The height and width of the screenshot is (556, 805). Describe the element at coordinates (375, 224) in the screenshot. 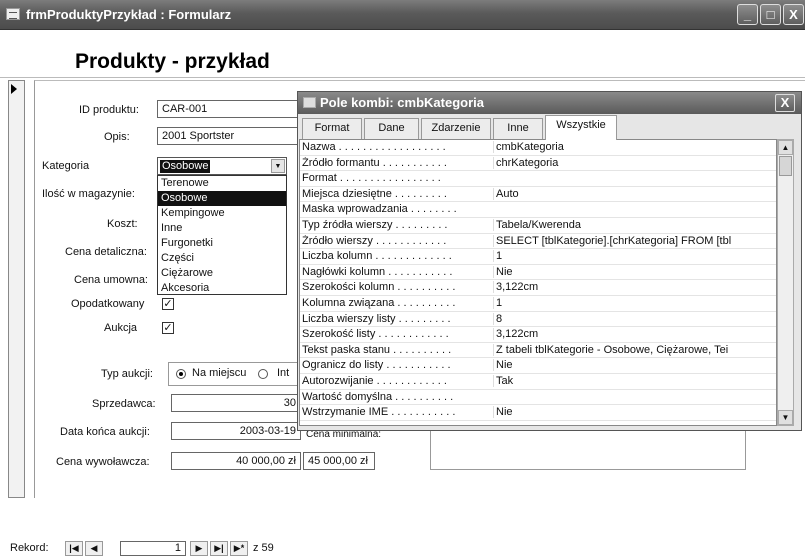

I see `property-name: Typ źródła wierszy . . . . . . . . .` at that location.